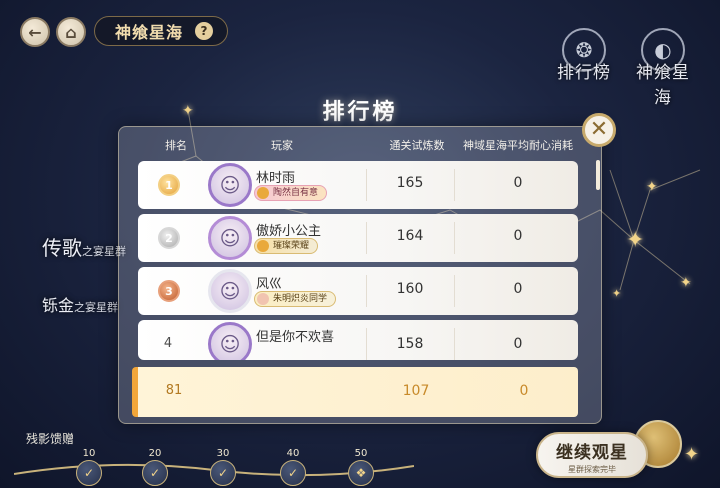 This screenshot has height=488, width=720. Describe the element at coordinates (410, 344) in the screenshot. I see `cleared-count: 158` at that location.